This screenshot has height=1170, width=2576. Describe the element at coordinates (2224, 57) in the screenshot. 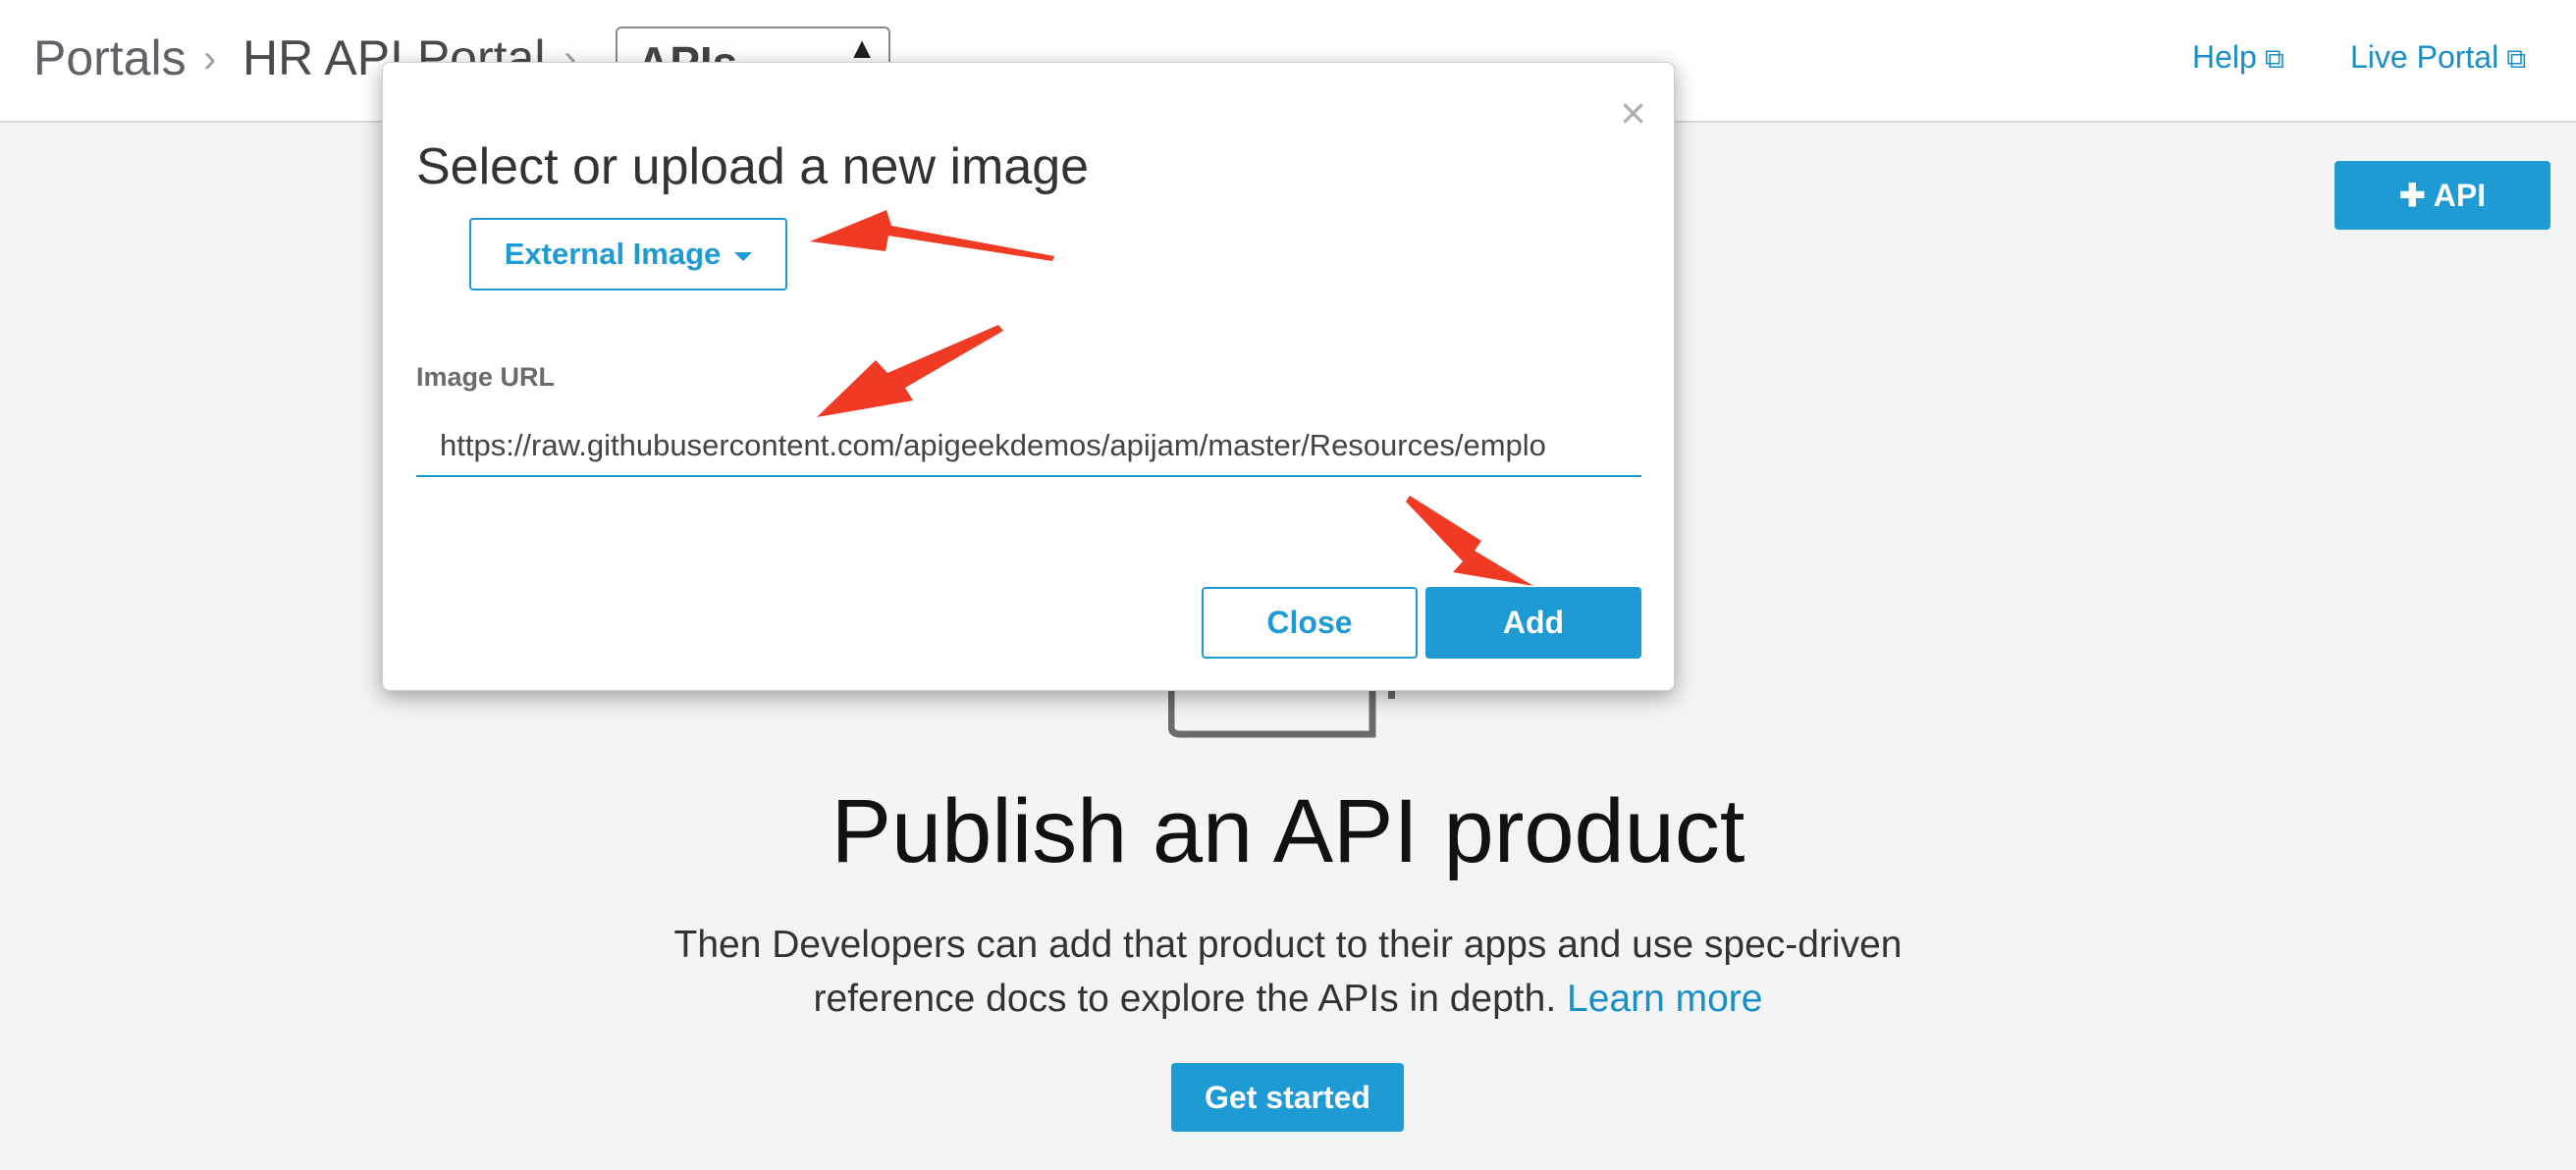

I see `help-link-label: Help` at that location.